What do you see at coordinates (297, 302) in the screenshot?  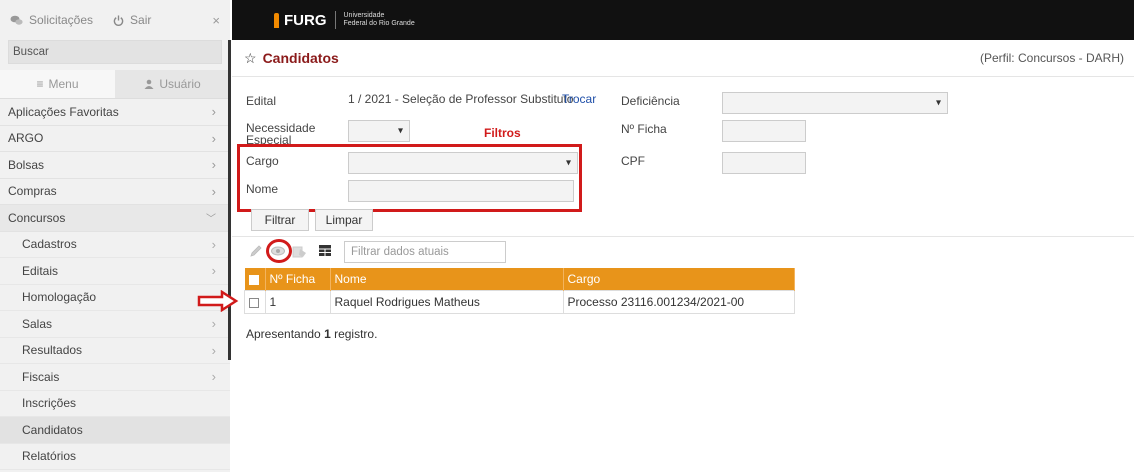 I see `cell-nficha: 1` at bounding box center [297, 302].